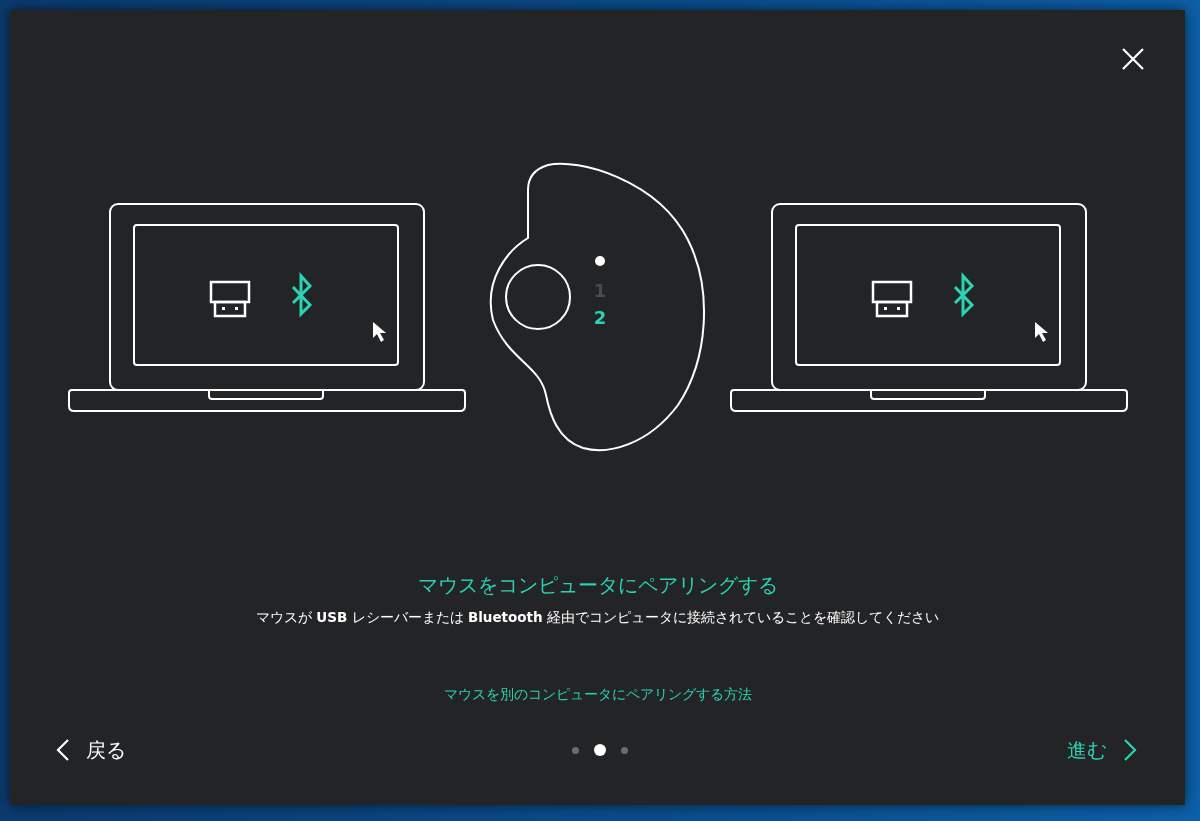 The image size is (1200, 821). I want to click on next-button: 進む, so click(1102, 750).